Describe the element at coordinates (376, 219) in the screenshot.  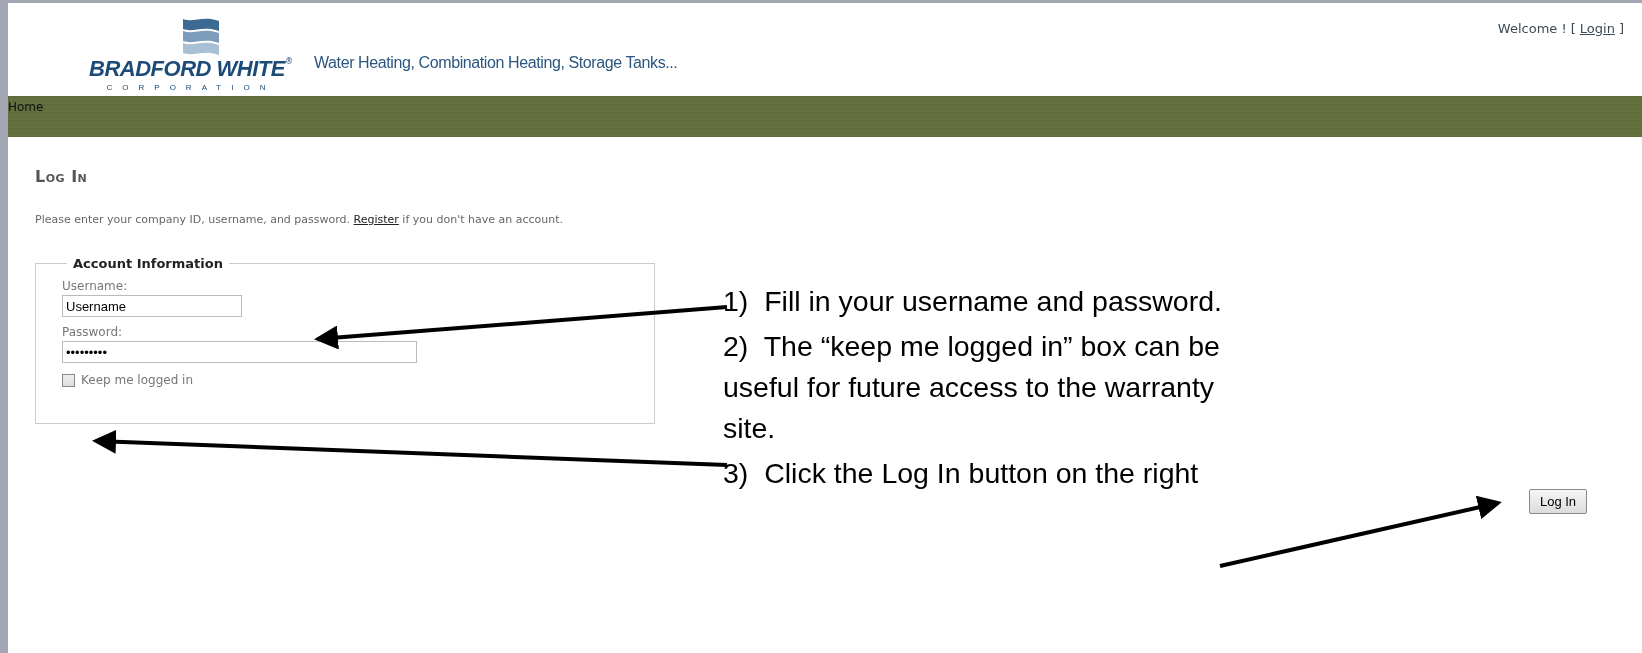
I see `register-link: Register` at that location.